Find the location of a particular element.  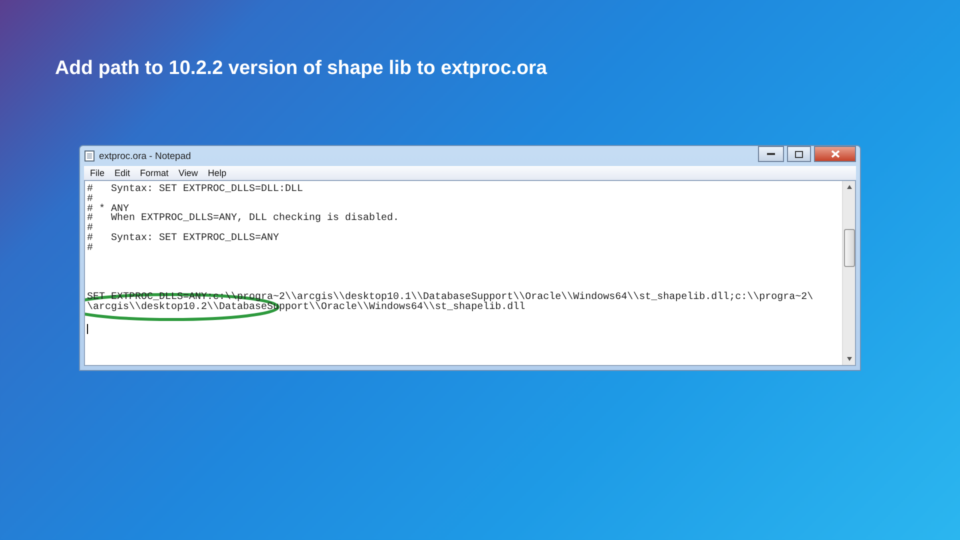

notepad-icon is located at coordinates (89, 156).